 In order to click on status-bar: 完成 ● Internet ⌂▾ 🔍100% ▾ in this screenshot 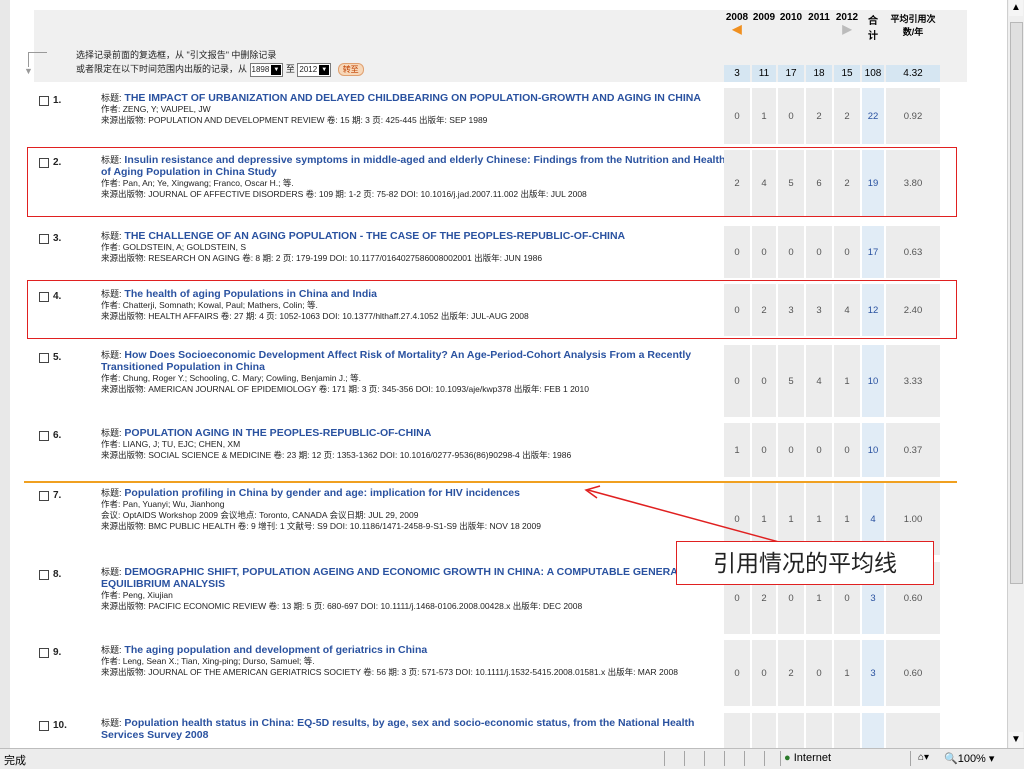, I will do `click(512, 758)`.